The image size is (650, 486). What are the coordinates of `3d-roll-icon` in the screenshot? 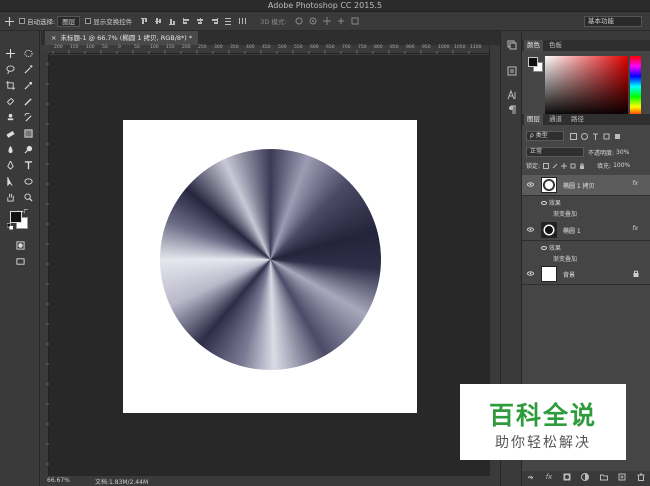 It's located at (313, 21).